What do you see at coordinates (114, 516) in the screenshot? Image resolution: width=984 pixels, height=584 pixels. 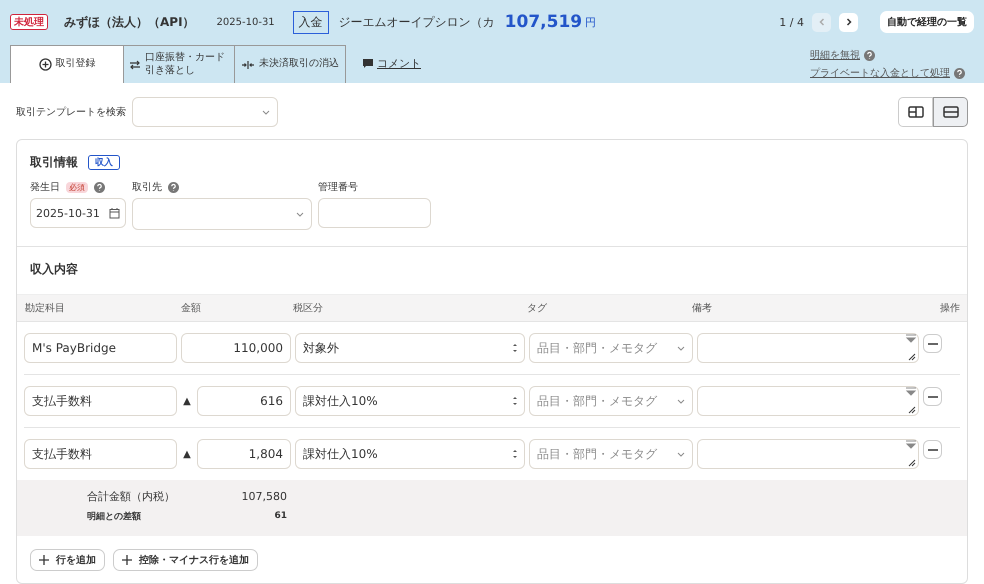 I see `difference-label: 明細との差額` at bounding box center [114, 516].